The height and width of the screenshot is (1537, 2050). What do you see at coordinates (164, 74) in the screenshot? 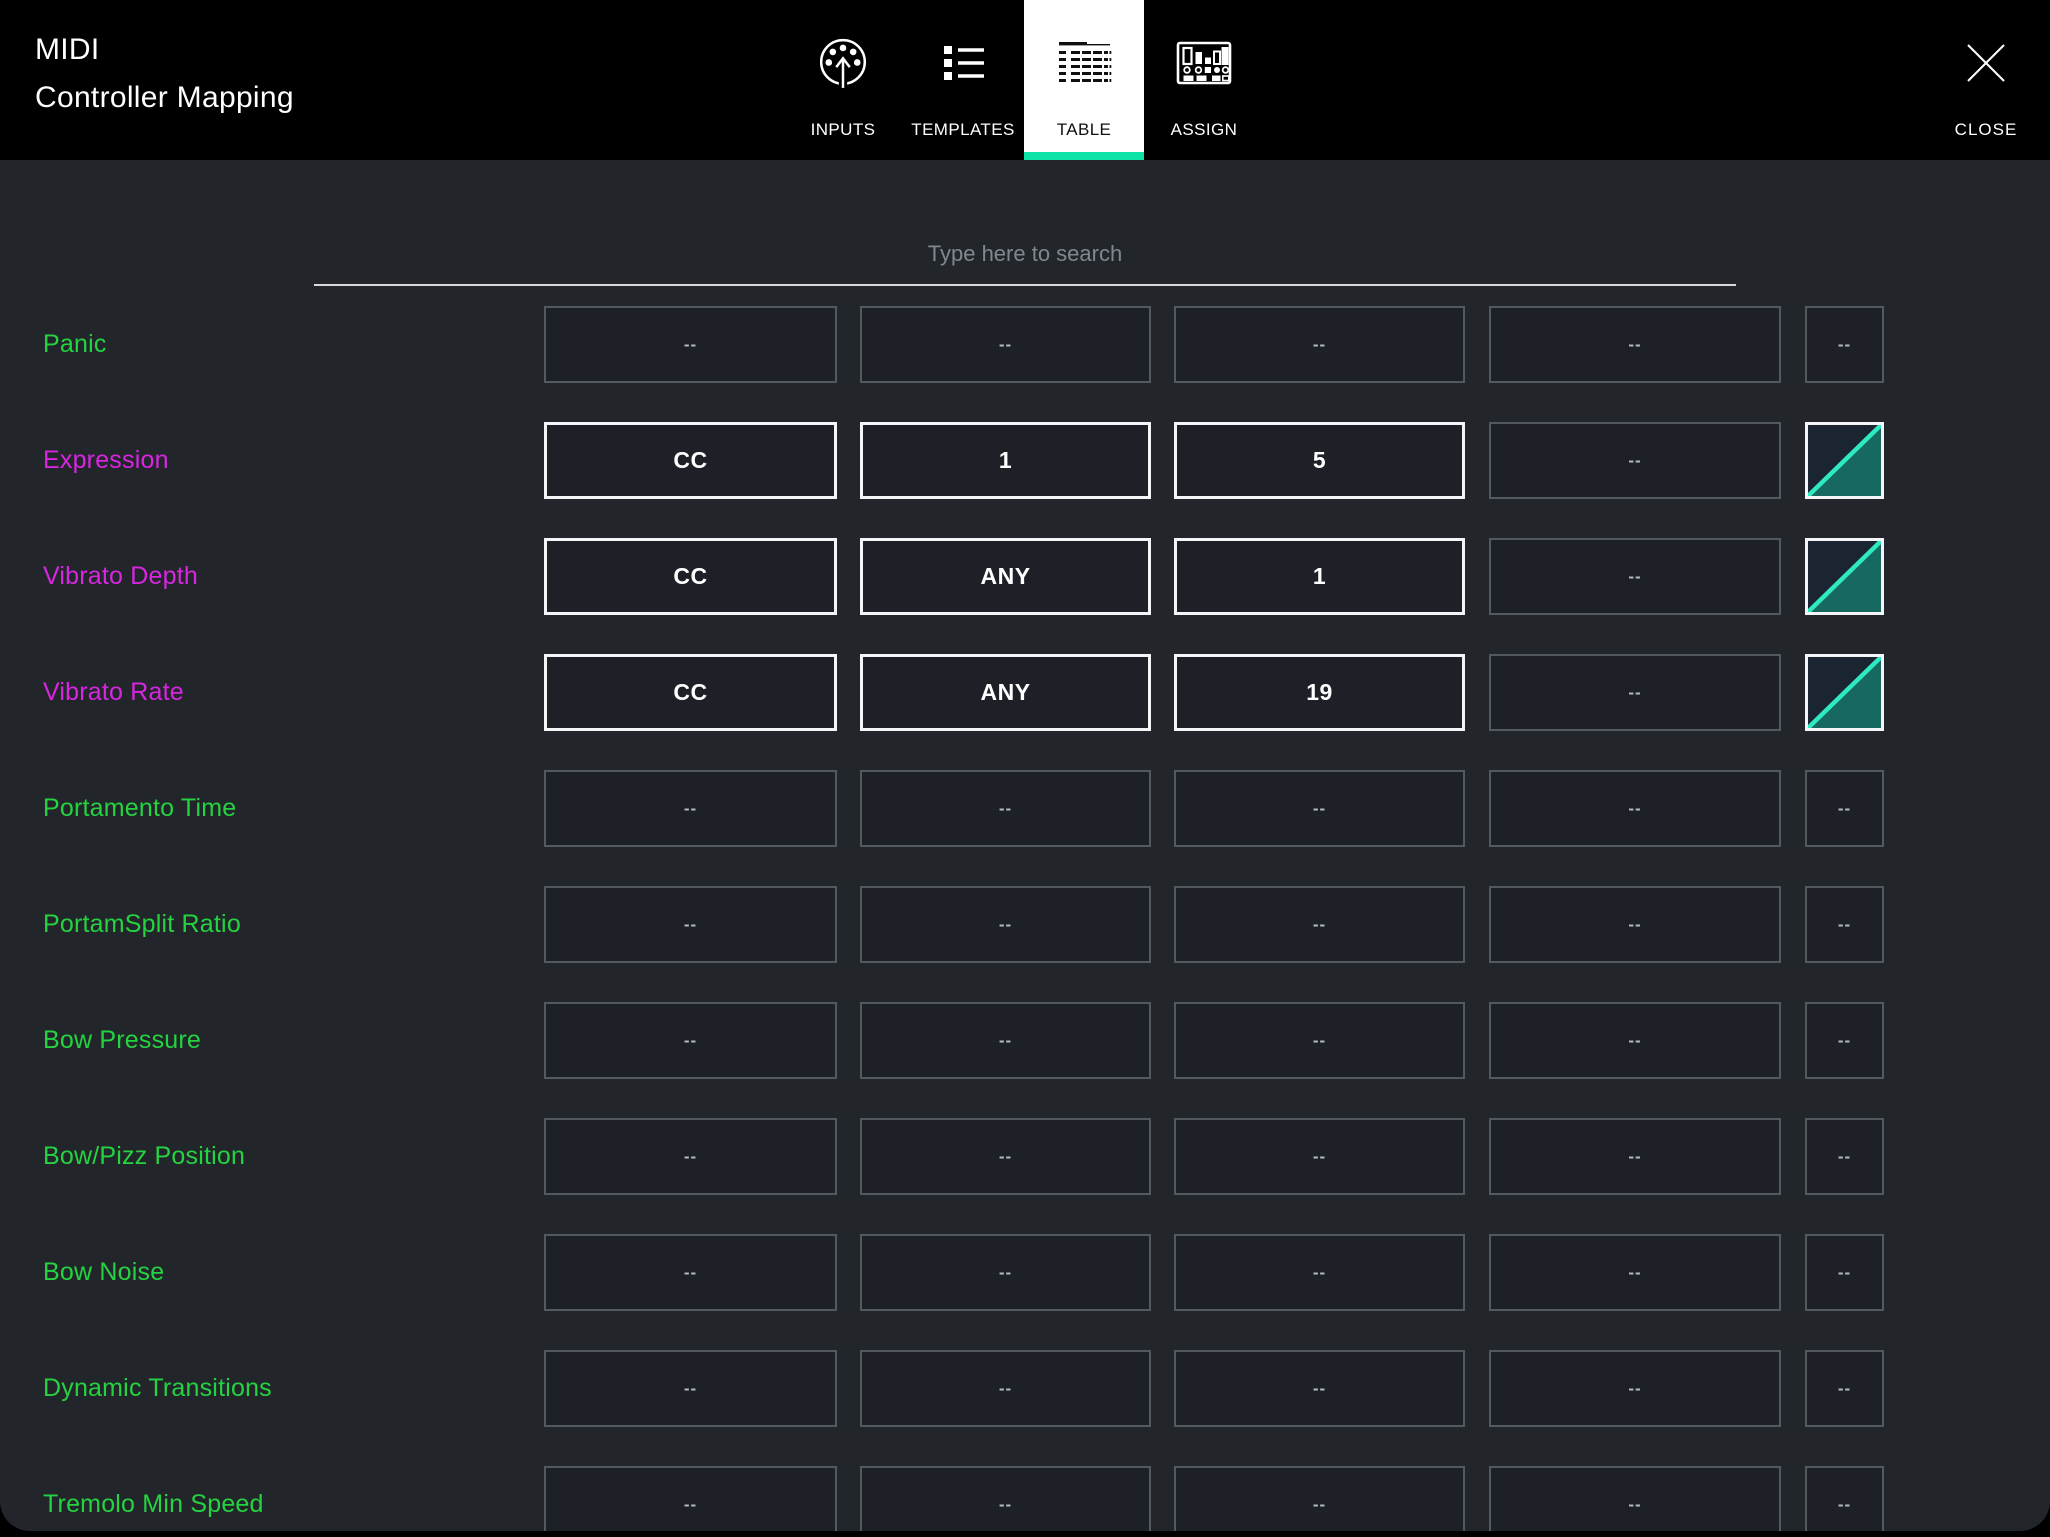
I see `page-title: MIDI Controller Mapping` at bounding box center [164, 74].